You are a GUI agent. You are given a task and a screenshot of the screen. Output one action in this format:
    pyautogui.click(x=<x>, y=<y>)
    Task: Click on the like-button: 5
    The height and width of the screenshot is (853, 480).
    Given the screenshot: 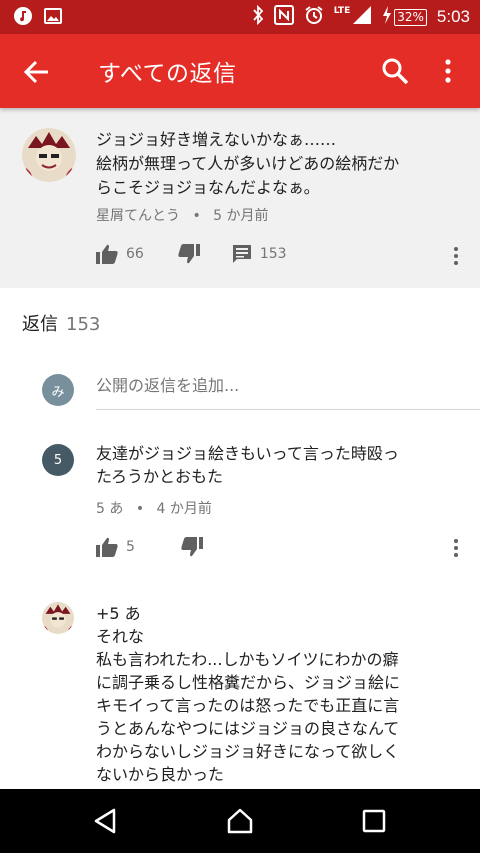 What is the action you would take?
    pyautogui.click(x=115, y=547)
    